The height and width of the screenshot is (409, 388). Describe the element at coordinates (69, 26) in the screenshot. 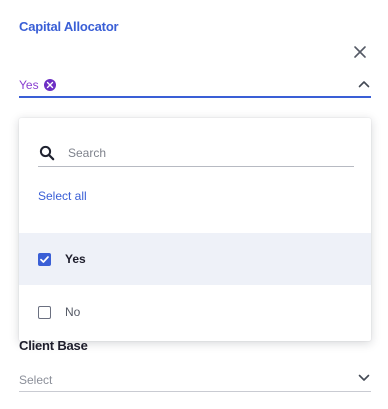

I see `capital-allocator-label: Capital Allocator` at that location.